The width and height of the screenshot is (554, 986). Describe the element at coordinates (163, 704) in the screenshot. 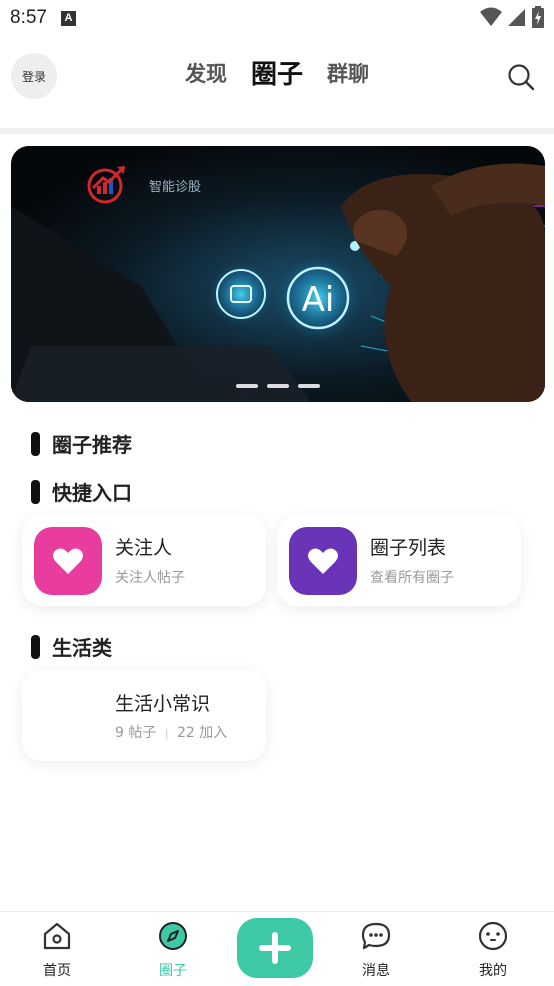

I see `circle-name: 生活小常识` at that location.